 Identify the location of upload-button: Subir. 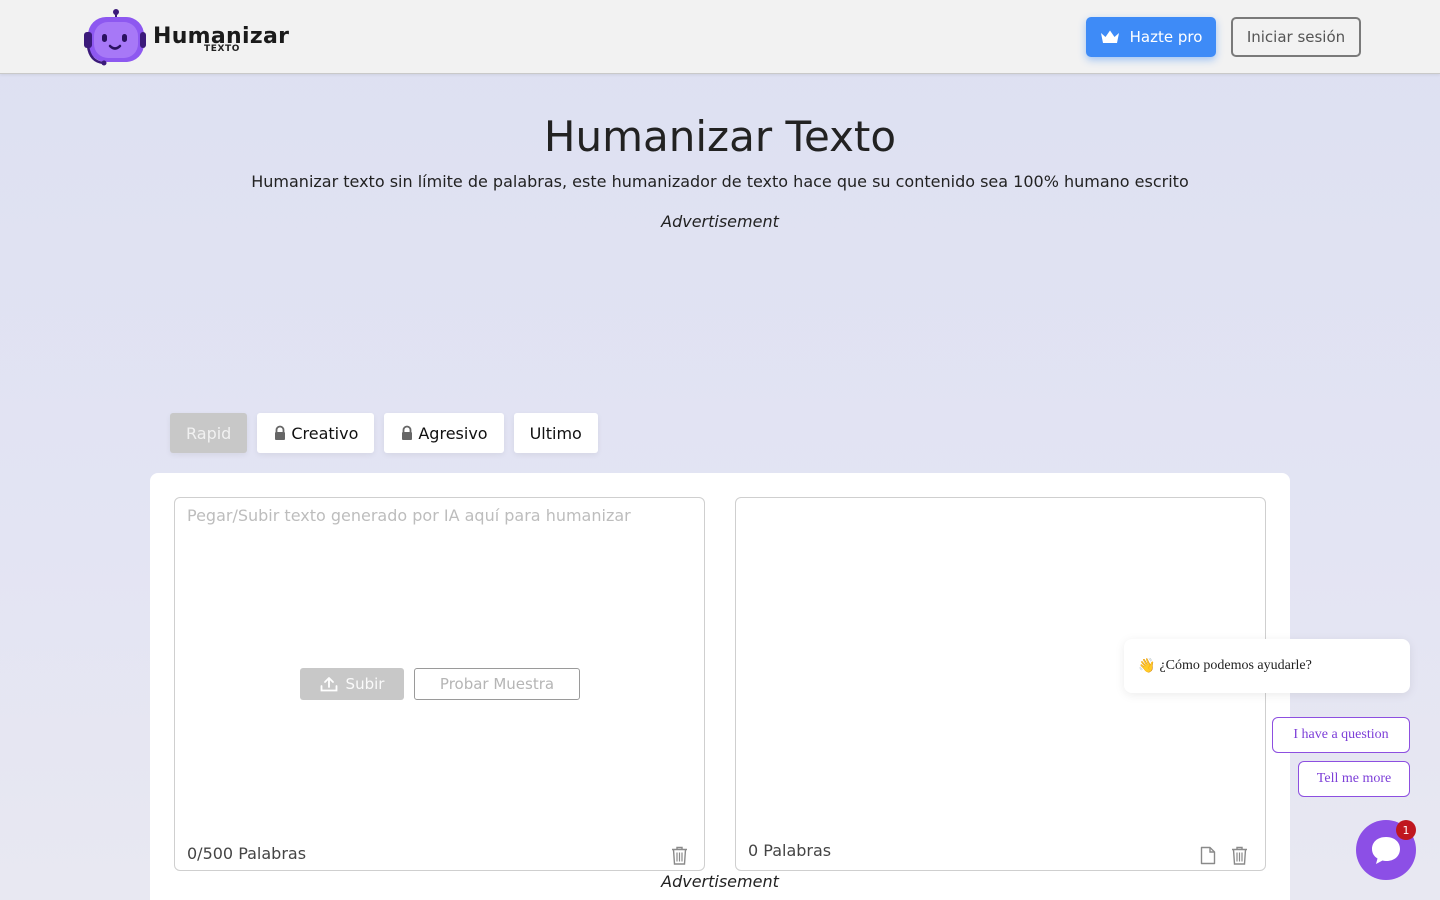
(352, 684).